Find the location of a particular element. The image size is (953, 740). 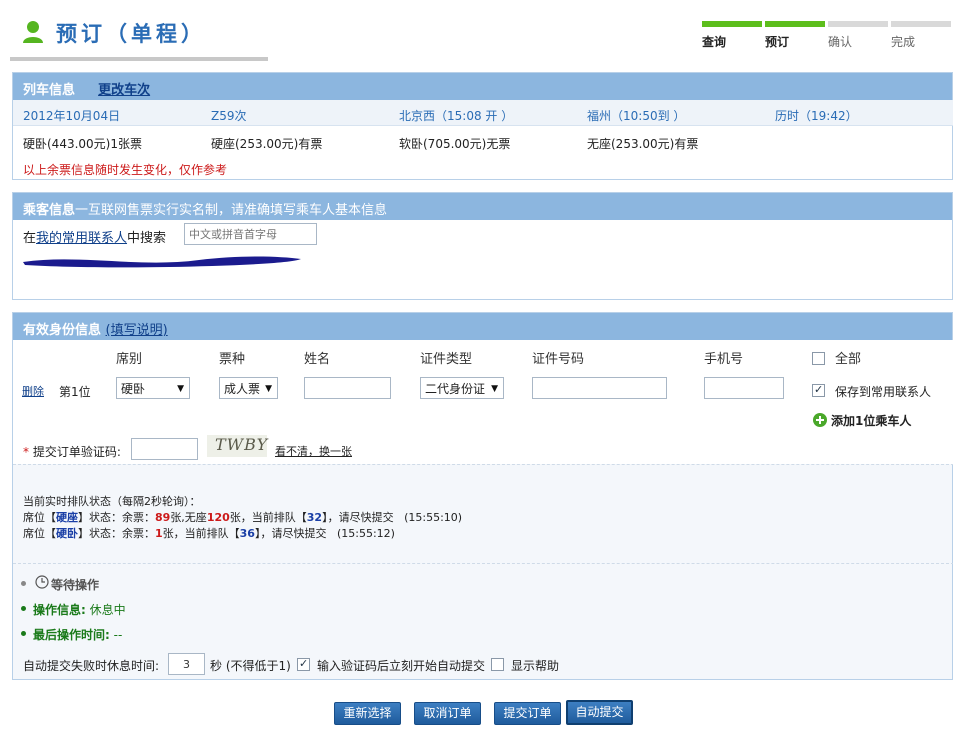

retry-seconds-input is located at coordinates (186, 664).